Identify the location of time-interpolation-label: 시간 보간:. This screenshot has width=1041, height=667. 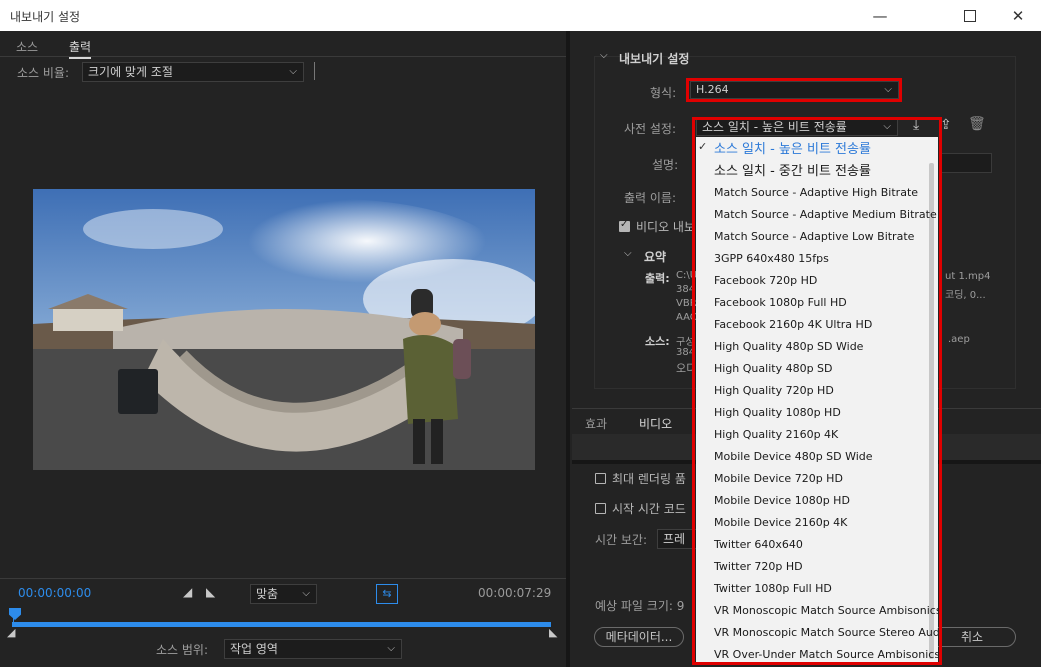
(621, 540).